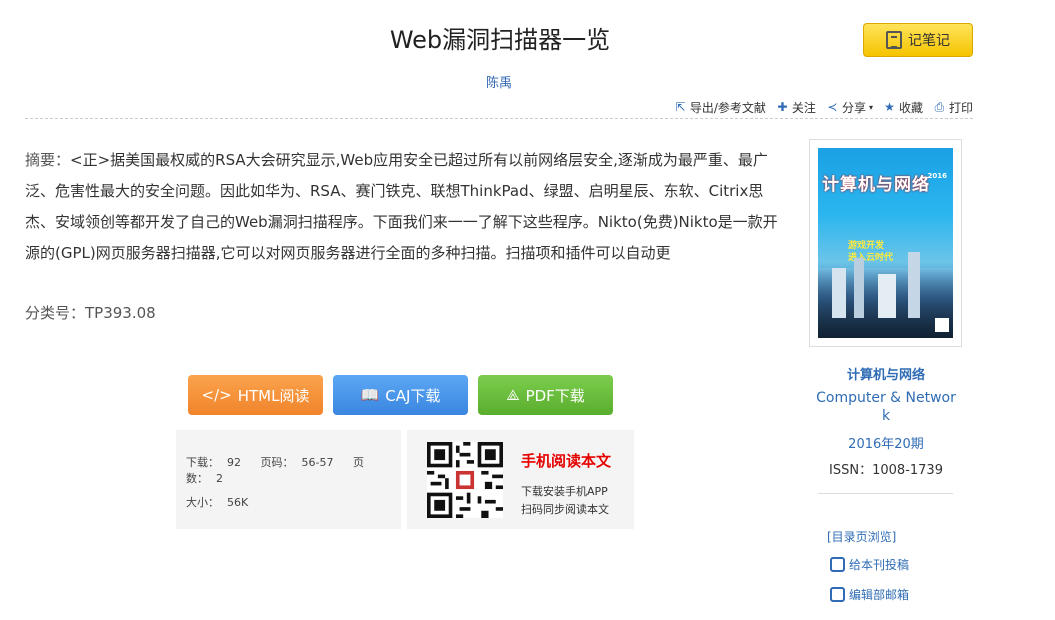  What do you see at coordinates (837, 564) in the screenshot?
I see `submit-icon` at bounding box center [837, 564].